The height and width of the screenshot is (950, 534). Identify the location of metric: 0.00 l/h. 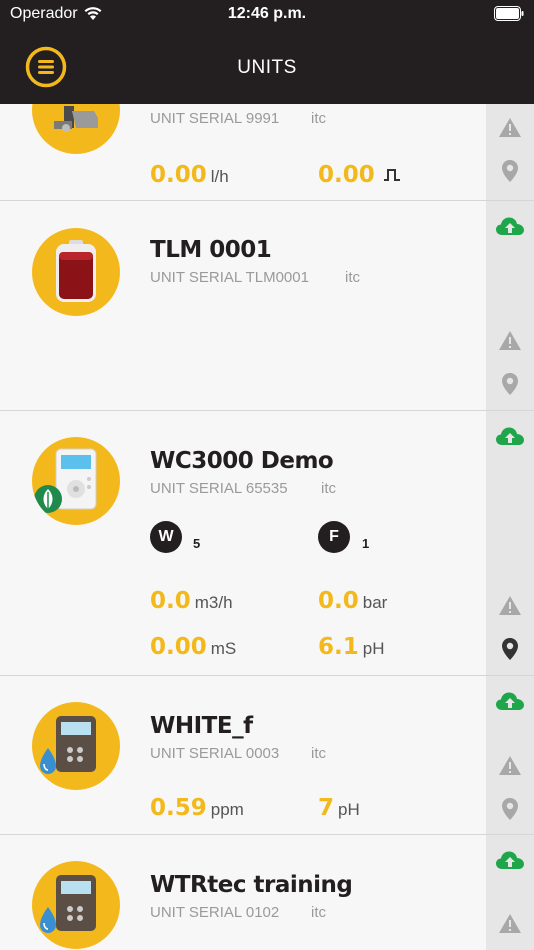
(189, 175).